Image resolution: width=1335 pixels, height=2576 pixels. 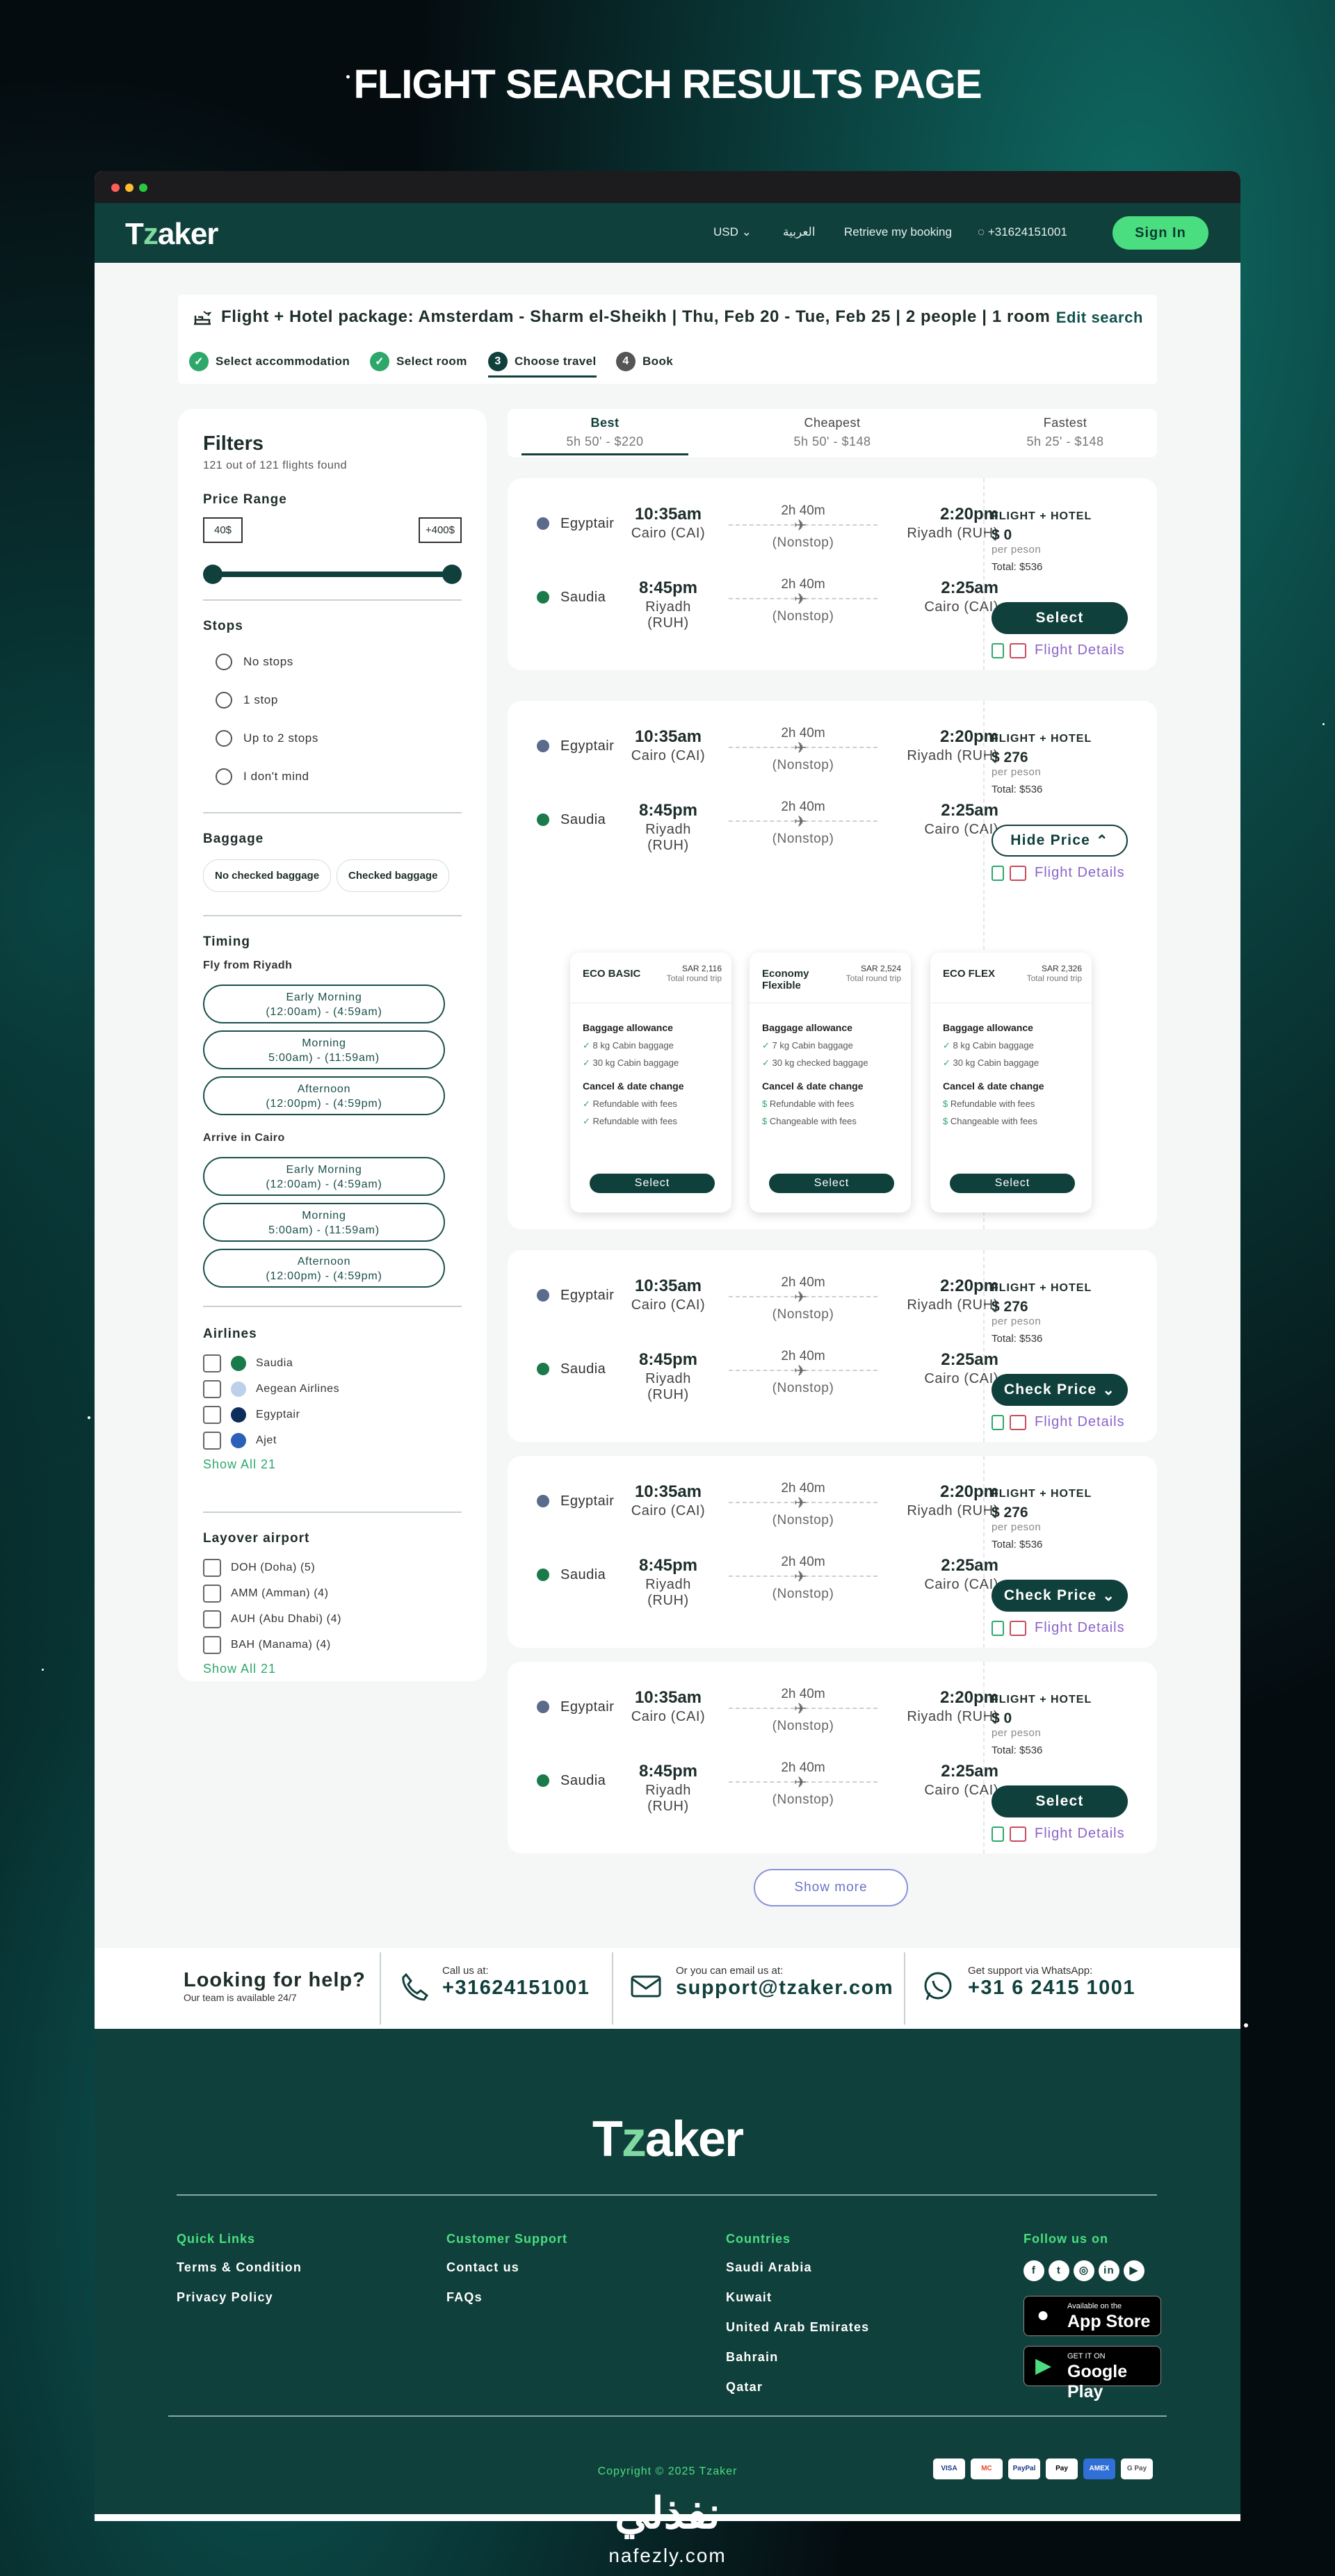 What do you see at coordinates (1065, 432) in the screenshot?
I see `tab-fastest: Fastest 5h 25' - $148` at bounding box center [1065, 432].